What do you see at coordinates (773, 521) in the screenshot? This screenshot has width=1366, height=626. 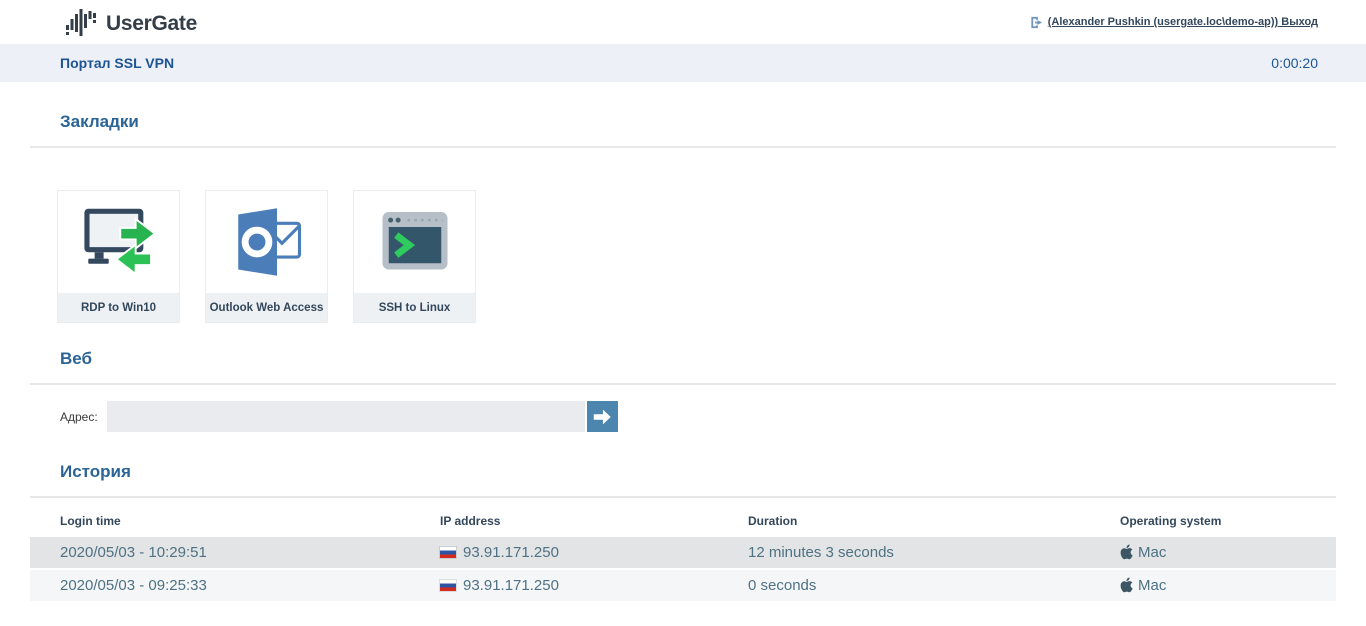 I see `col-duration: Duration` at bounding box center [773, 521].